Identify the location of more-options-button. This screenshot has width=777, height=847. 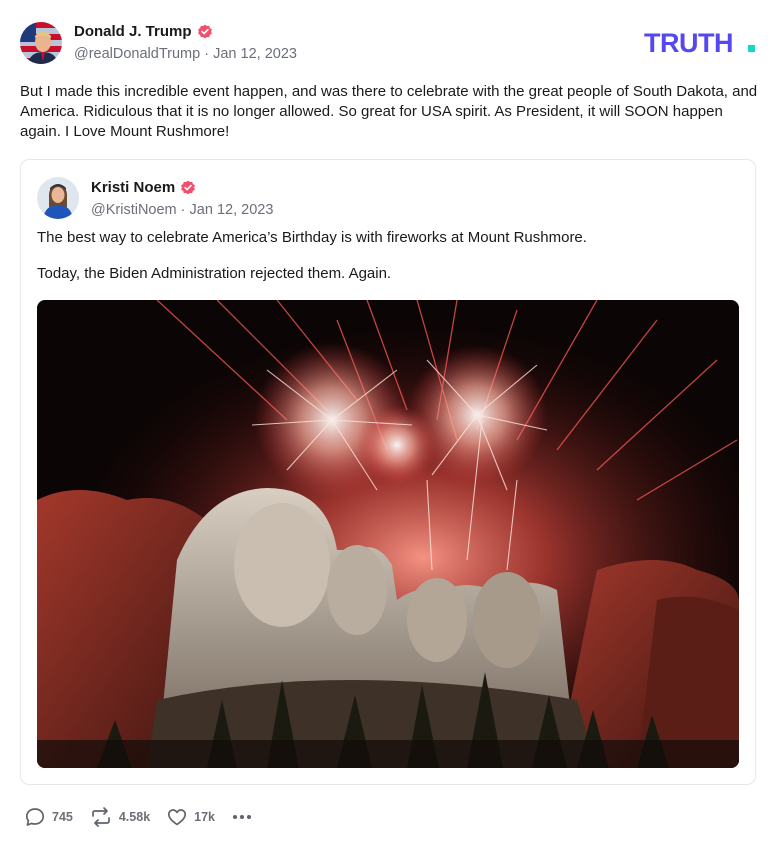
(242, 817).